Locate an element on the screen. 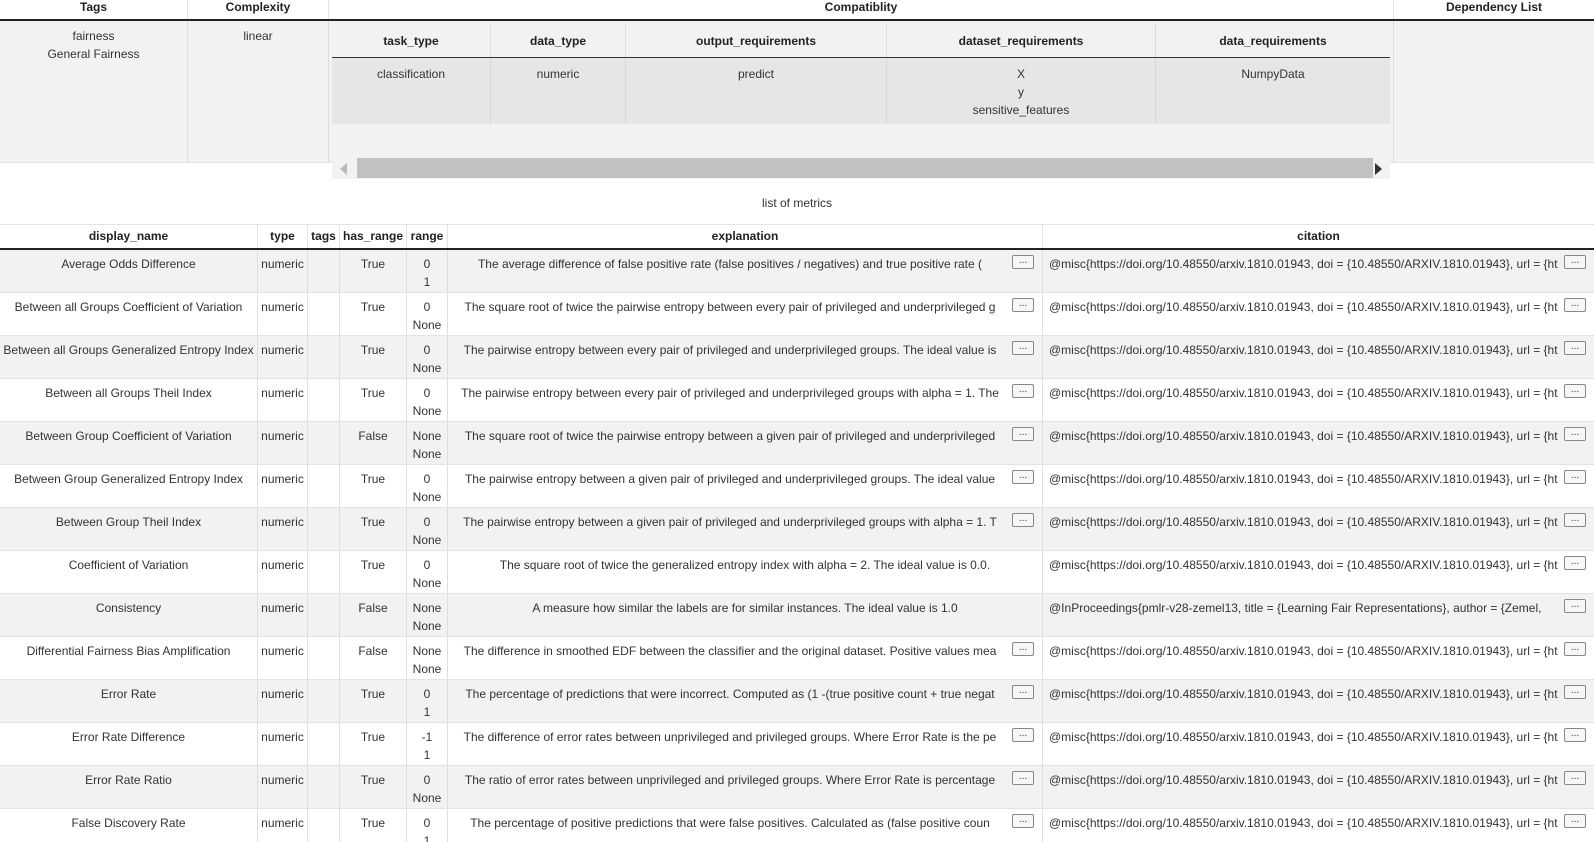 The height and width of the screenshot is (842, 1594). display-name-cell: Error Rate Ratio is located at coordinates (129, 787).